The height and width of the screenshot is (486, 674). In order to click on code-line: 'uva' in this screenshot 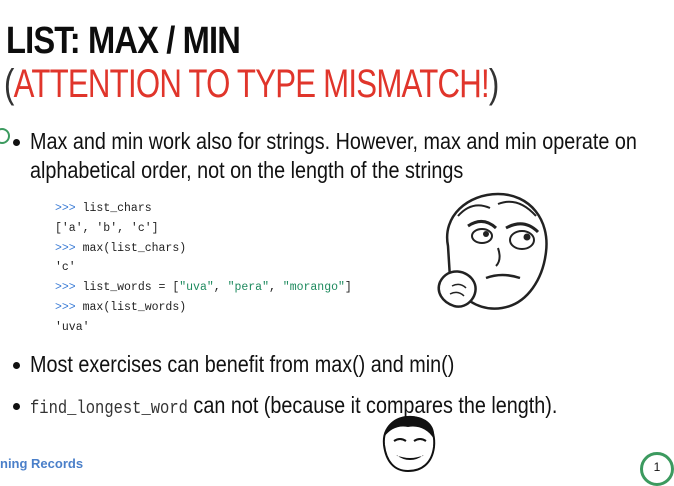, I will do `click(203, 328)`.